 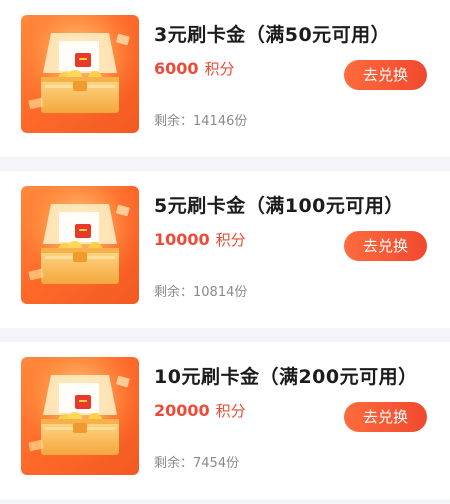 I want to click on remaining-stock: 剩余：10814份, so click(x=200, y=290).